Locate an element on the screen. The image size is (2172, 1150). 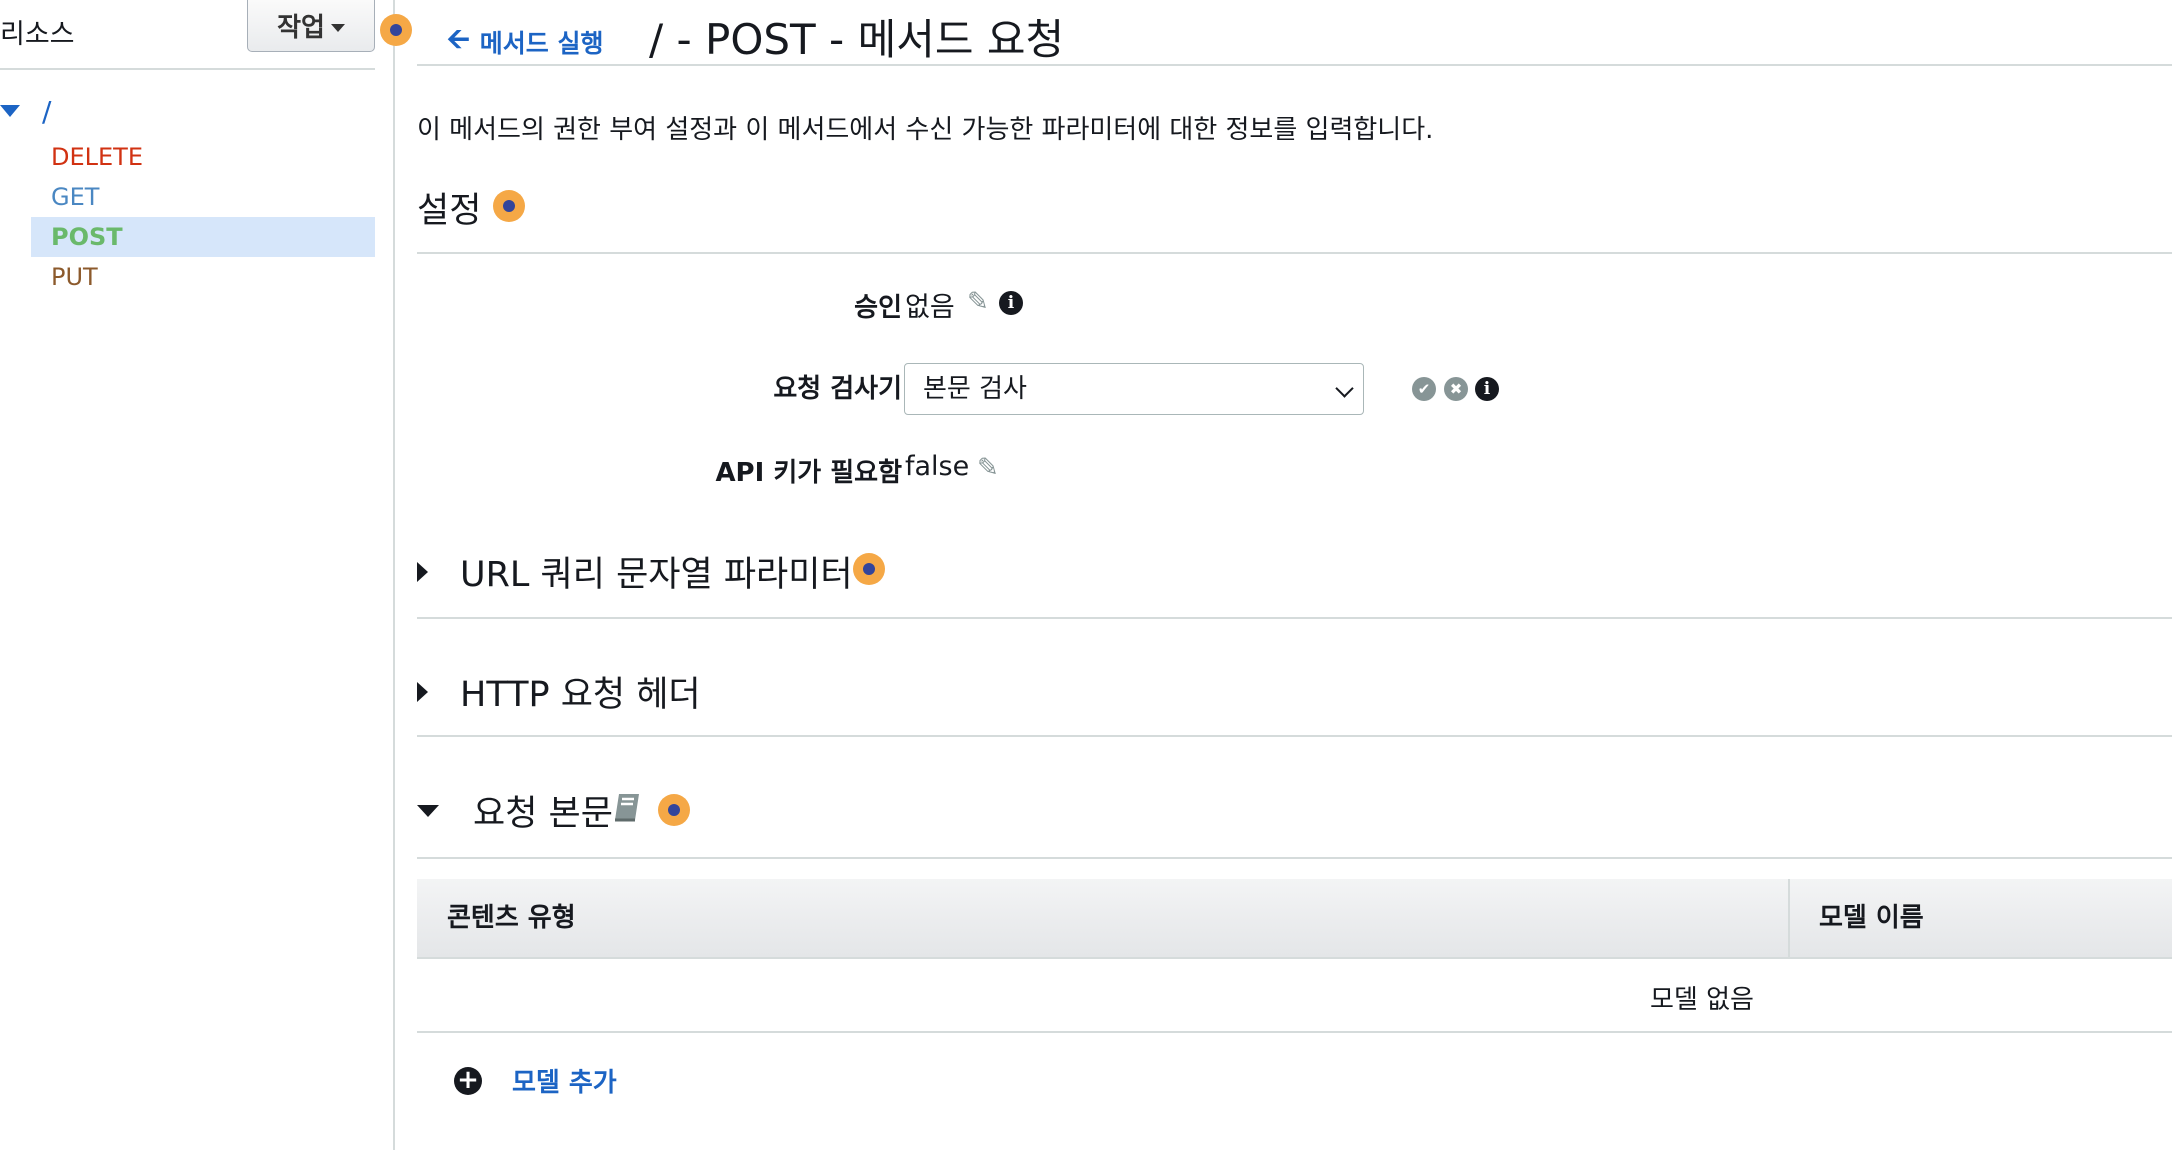
model-name-column-header: 모델 이름 is located at coordinates (1871, 918).